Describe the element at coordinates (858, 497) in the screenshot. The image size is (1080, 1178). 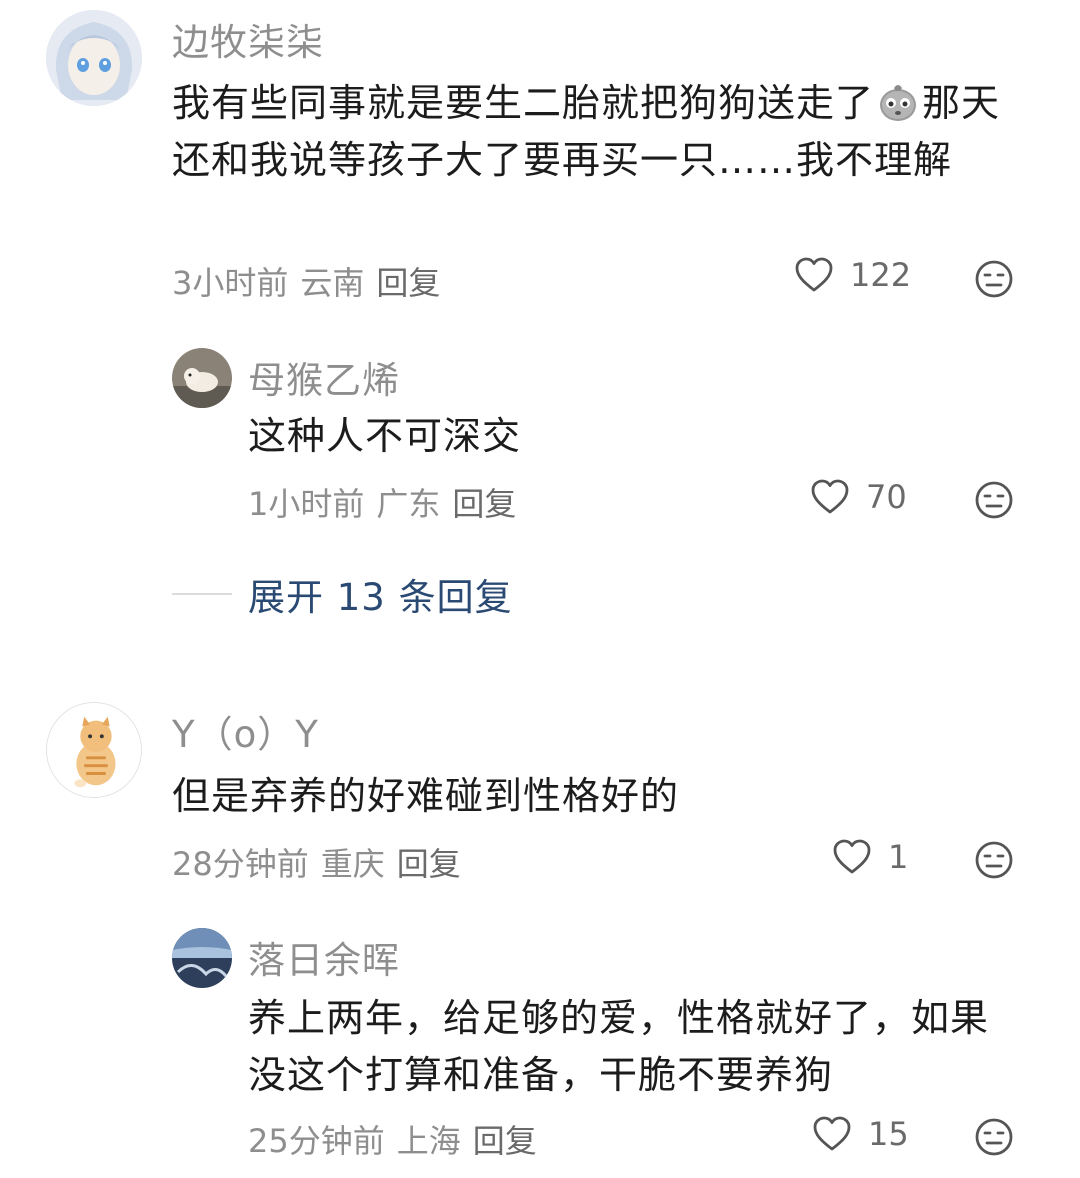
I see `like-button: 70` at that location.